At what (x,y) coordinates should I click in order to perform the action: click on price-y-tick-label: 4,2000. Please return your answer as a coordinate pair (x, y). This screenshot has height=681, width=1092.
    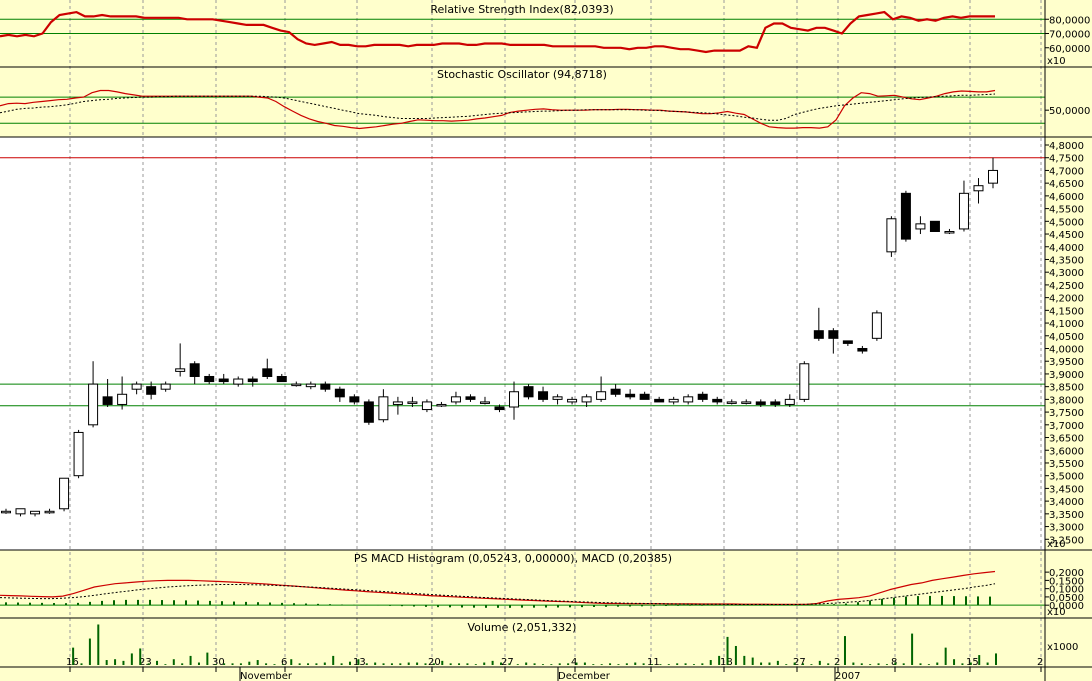
    Looking at the image, I should click on (1066, 299).